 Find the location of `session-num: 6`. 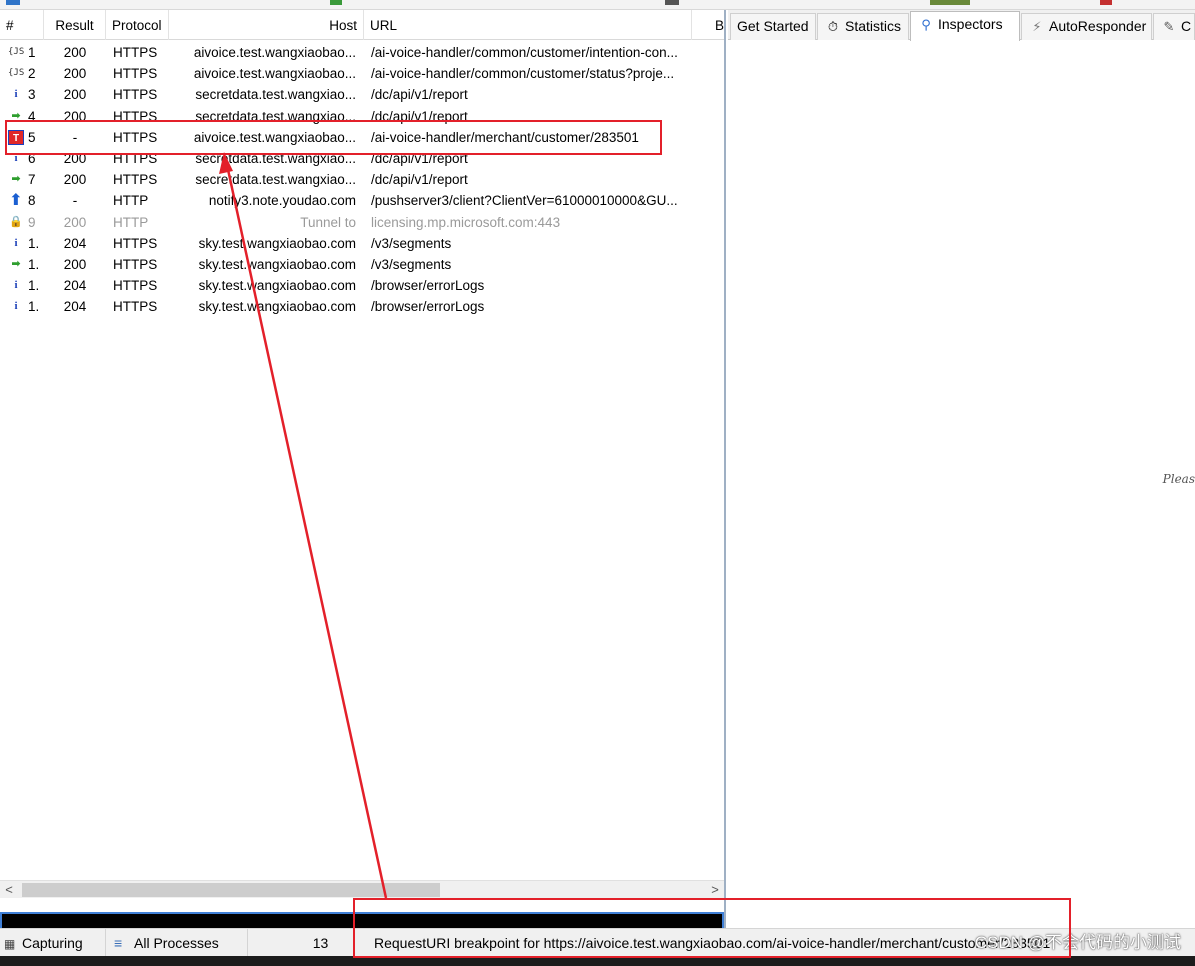

session-num: 6 is located at coordinates (32, 158).